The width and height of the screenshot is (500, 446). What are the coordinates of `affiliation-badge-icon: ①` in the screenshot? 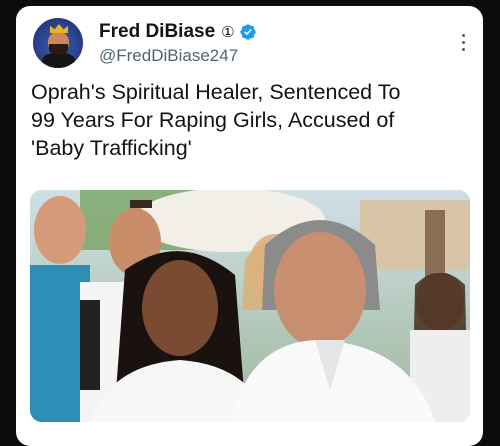 It's located at (228, 32).